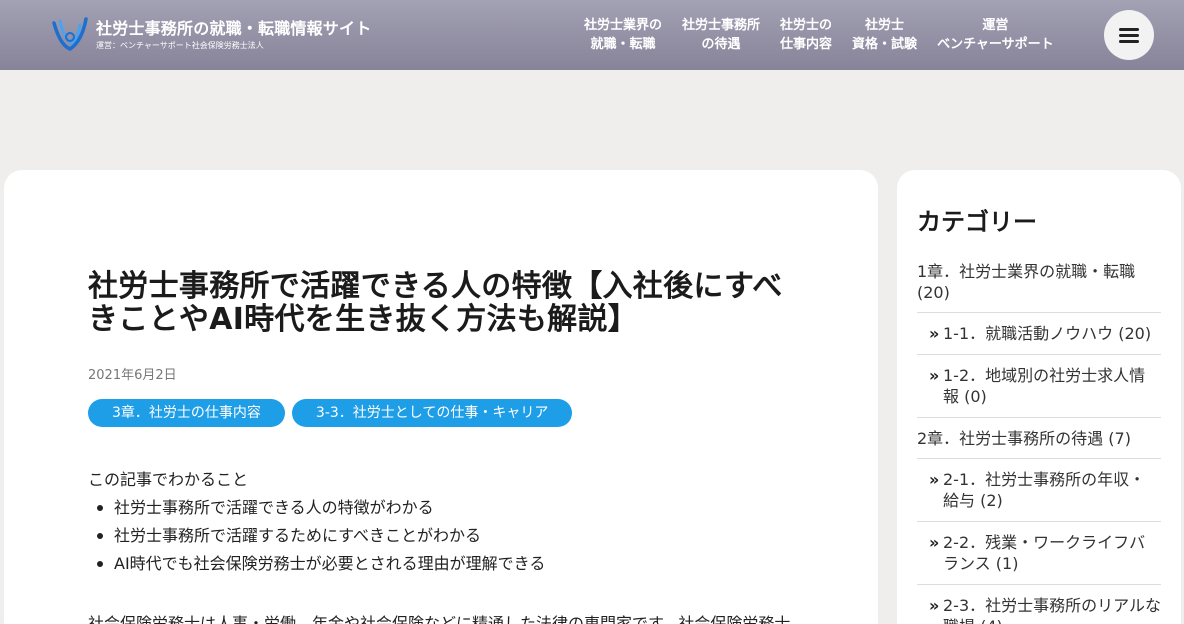 Image resolution: width=1184 pixels, height=624 pixels. What do you see at coordinates (721, 35) in the screenshot?
I see `nav-item-treatment: 社労士事務所 の待遇` at bounding box center [721, 35].